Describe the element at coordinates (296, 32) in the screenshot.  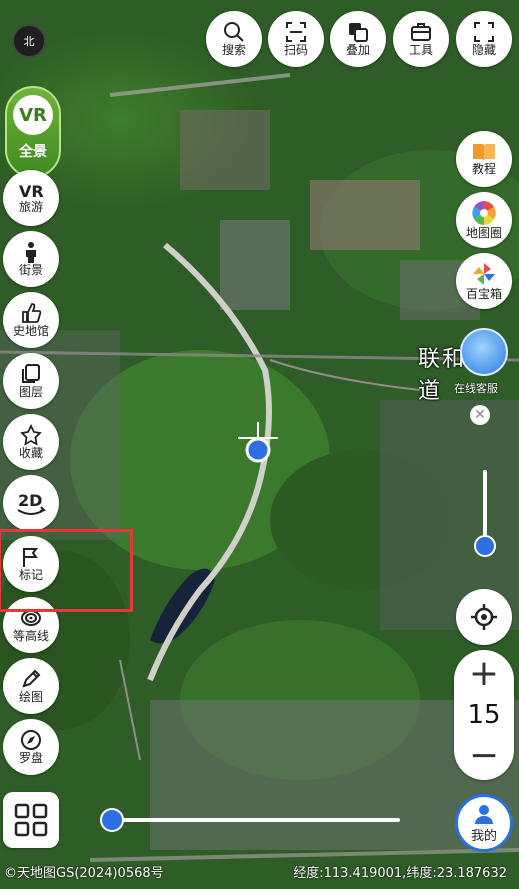
I see `scan-icon` at that location.